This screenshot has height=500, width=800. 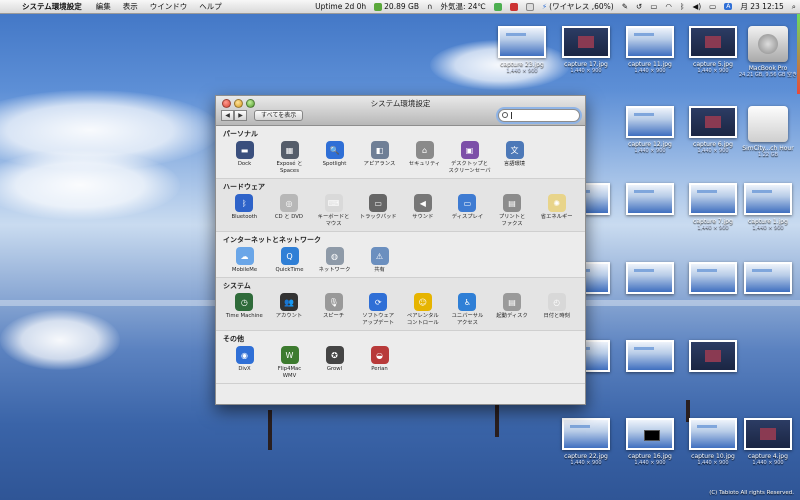 I want to click on uptime-status: Uptime 2d 0h, so click(x=340, y=6).